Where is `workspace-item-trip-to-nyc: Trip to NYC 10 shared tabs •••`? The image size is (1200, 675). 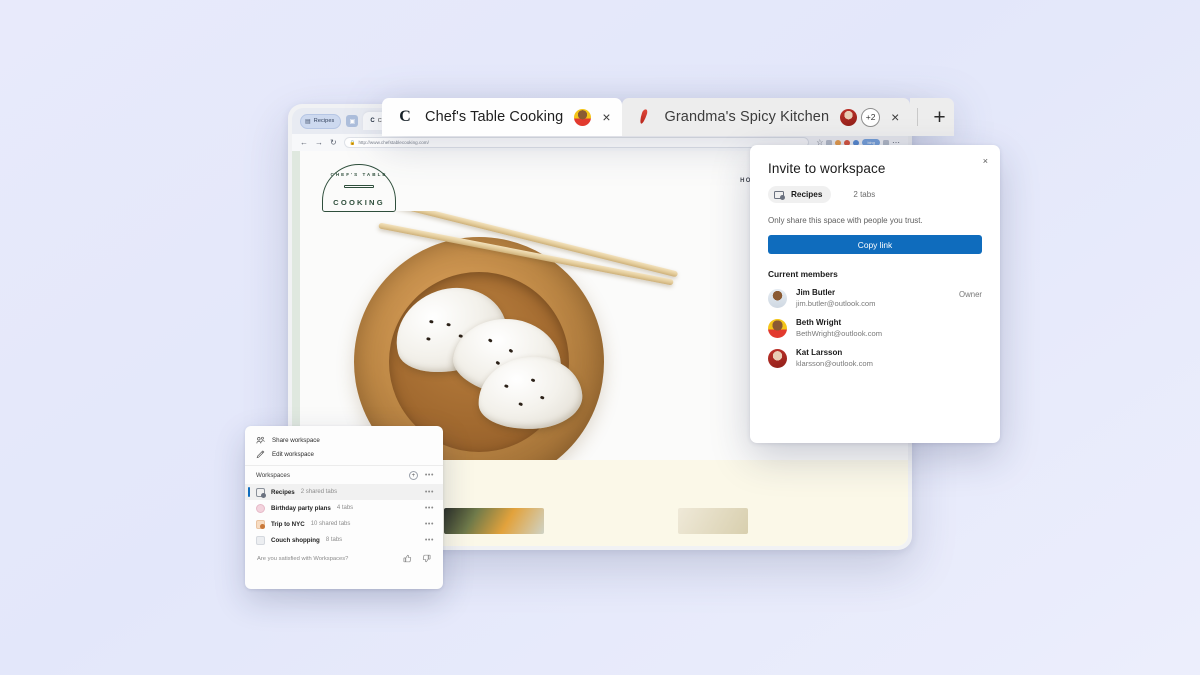
workspace-item-trip-to-nyc: Trip to NYC 10 shared tabs ••• is located at coordinates (344, 524).